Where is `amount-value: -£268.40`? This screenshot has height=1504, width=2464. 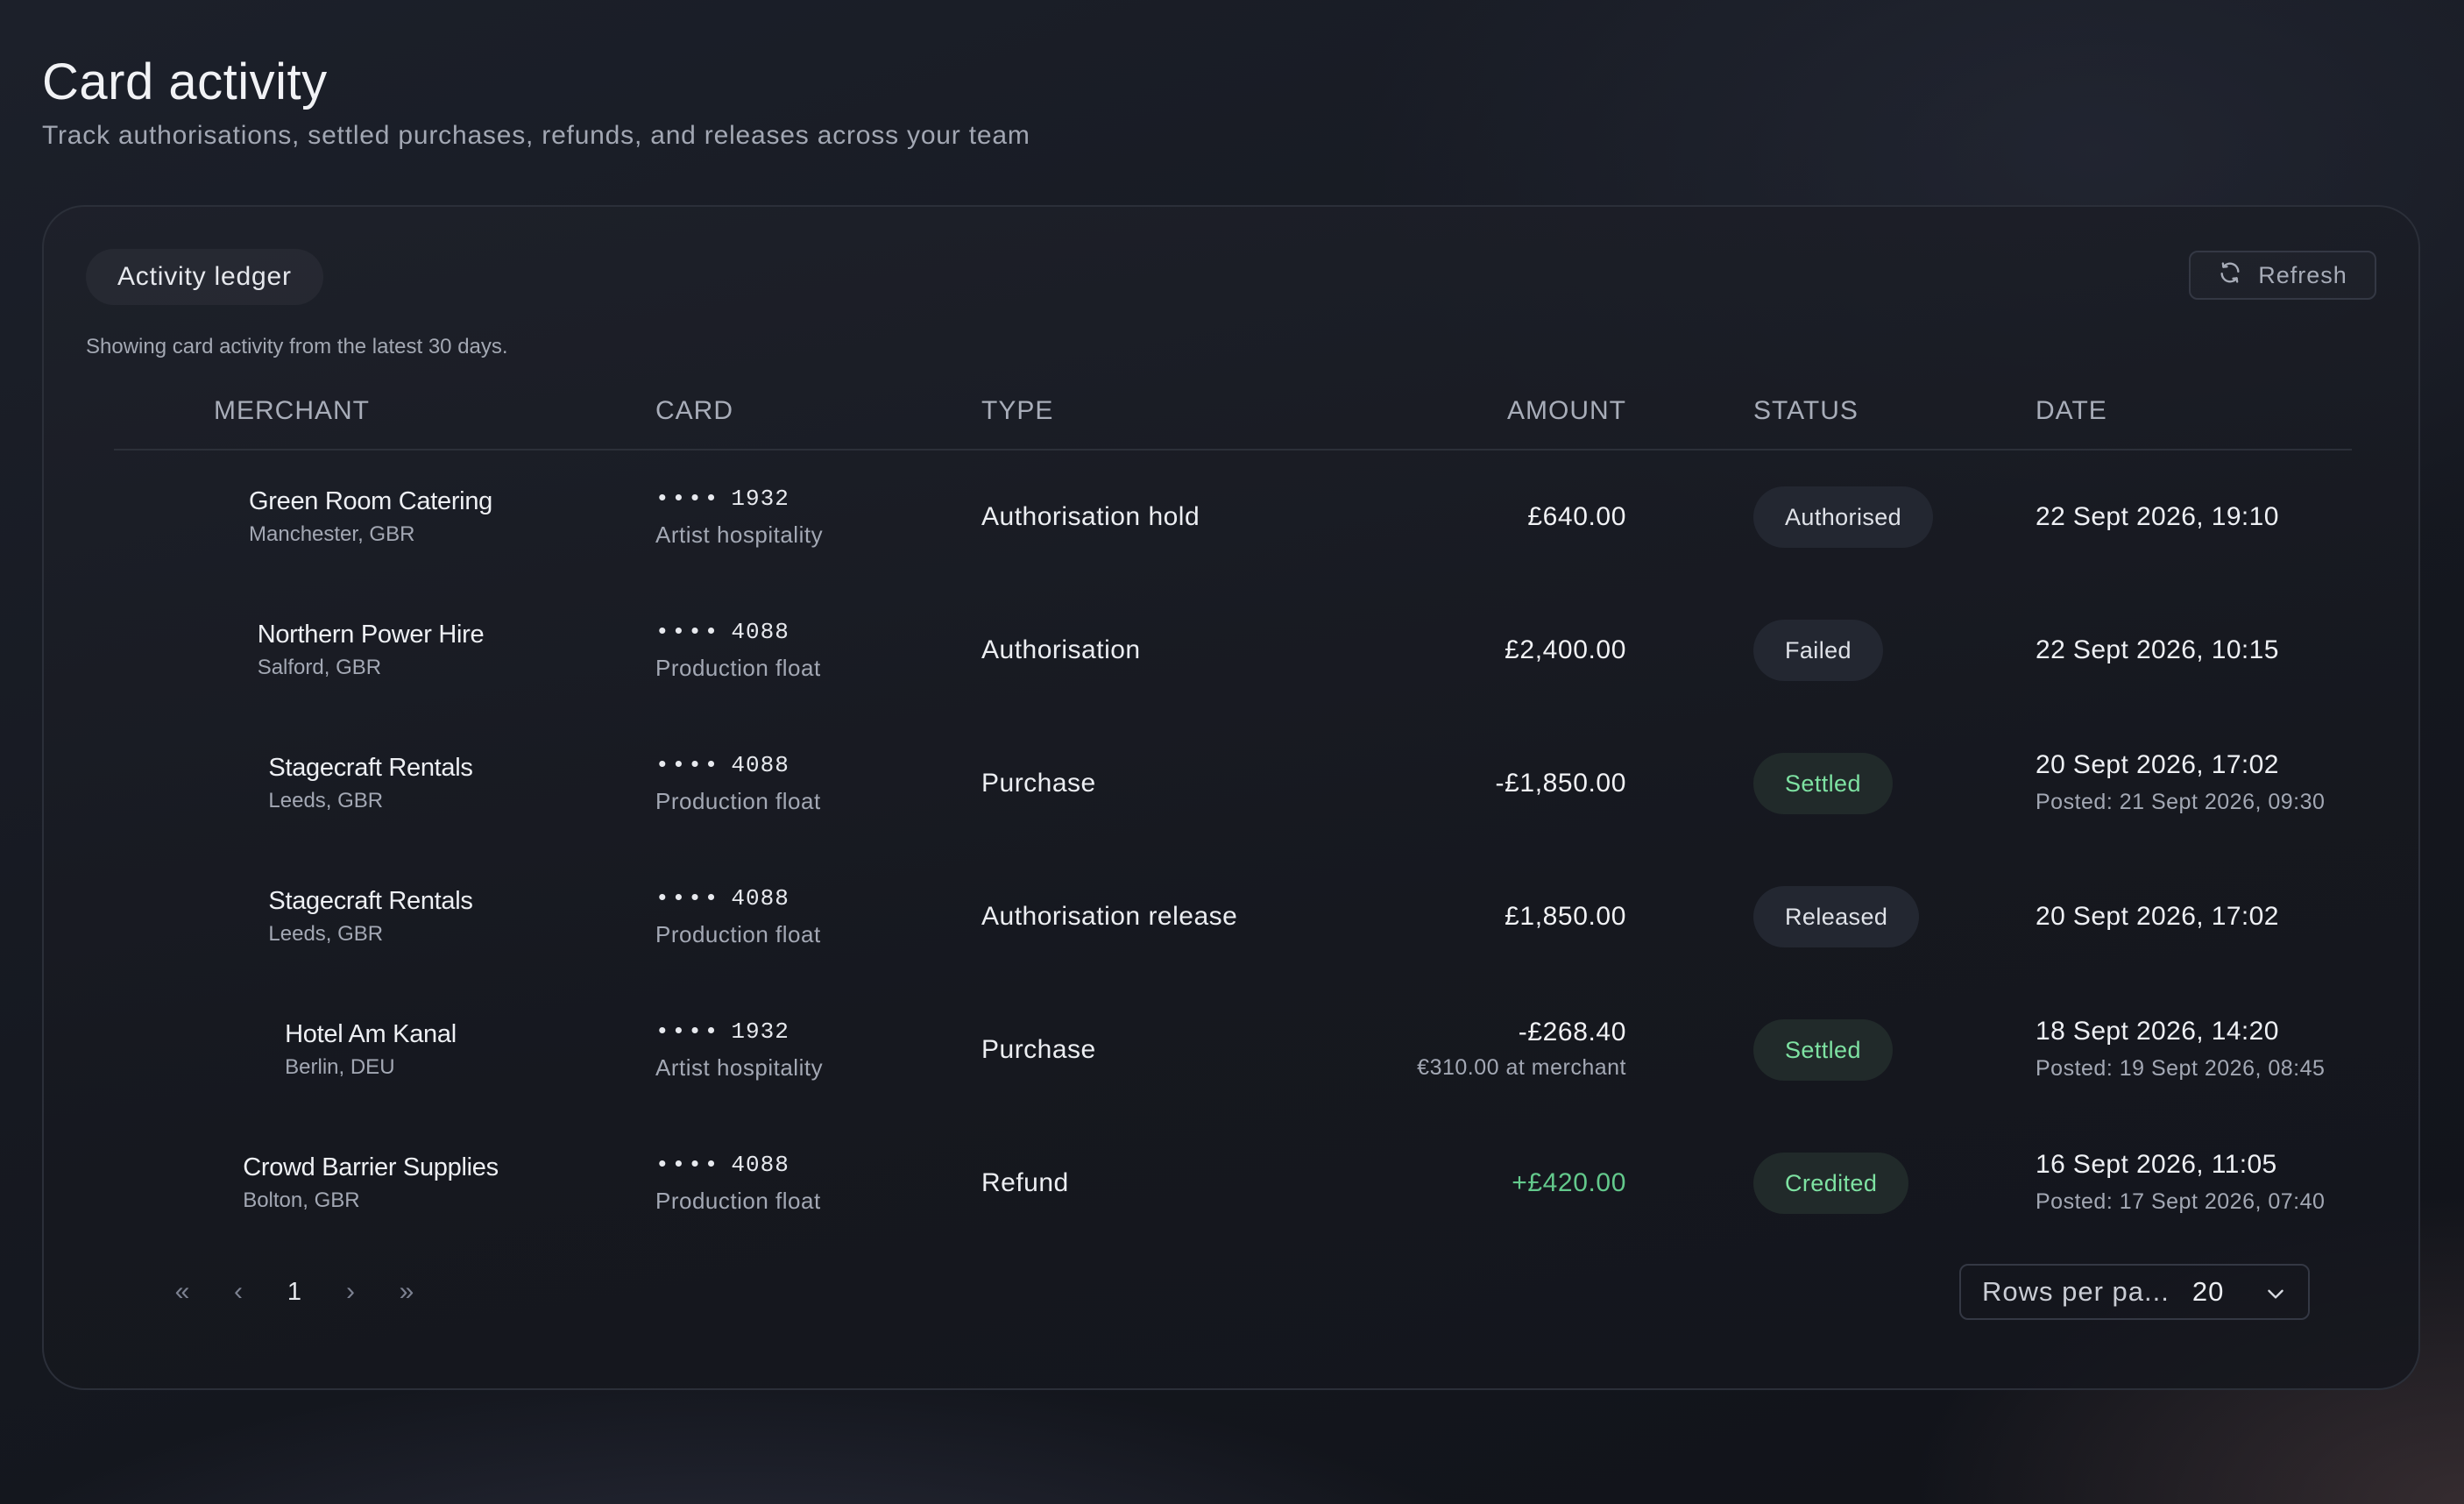 amount-value: -£268.40 is located at coordinates (1572, 1032).